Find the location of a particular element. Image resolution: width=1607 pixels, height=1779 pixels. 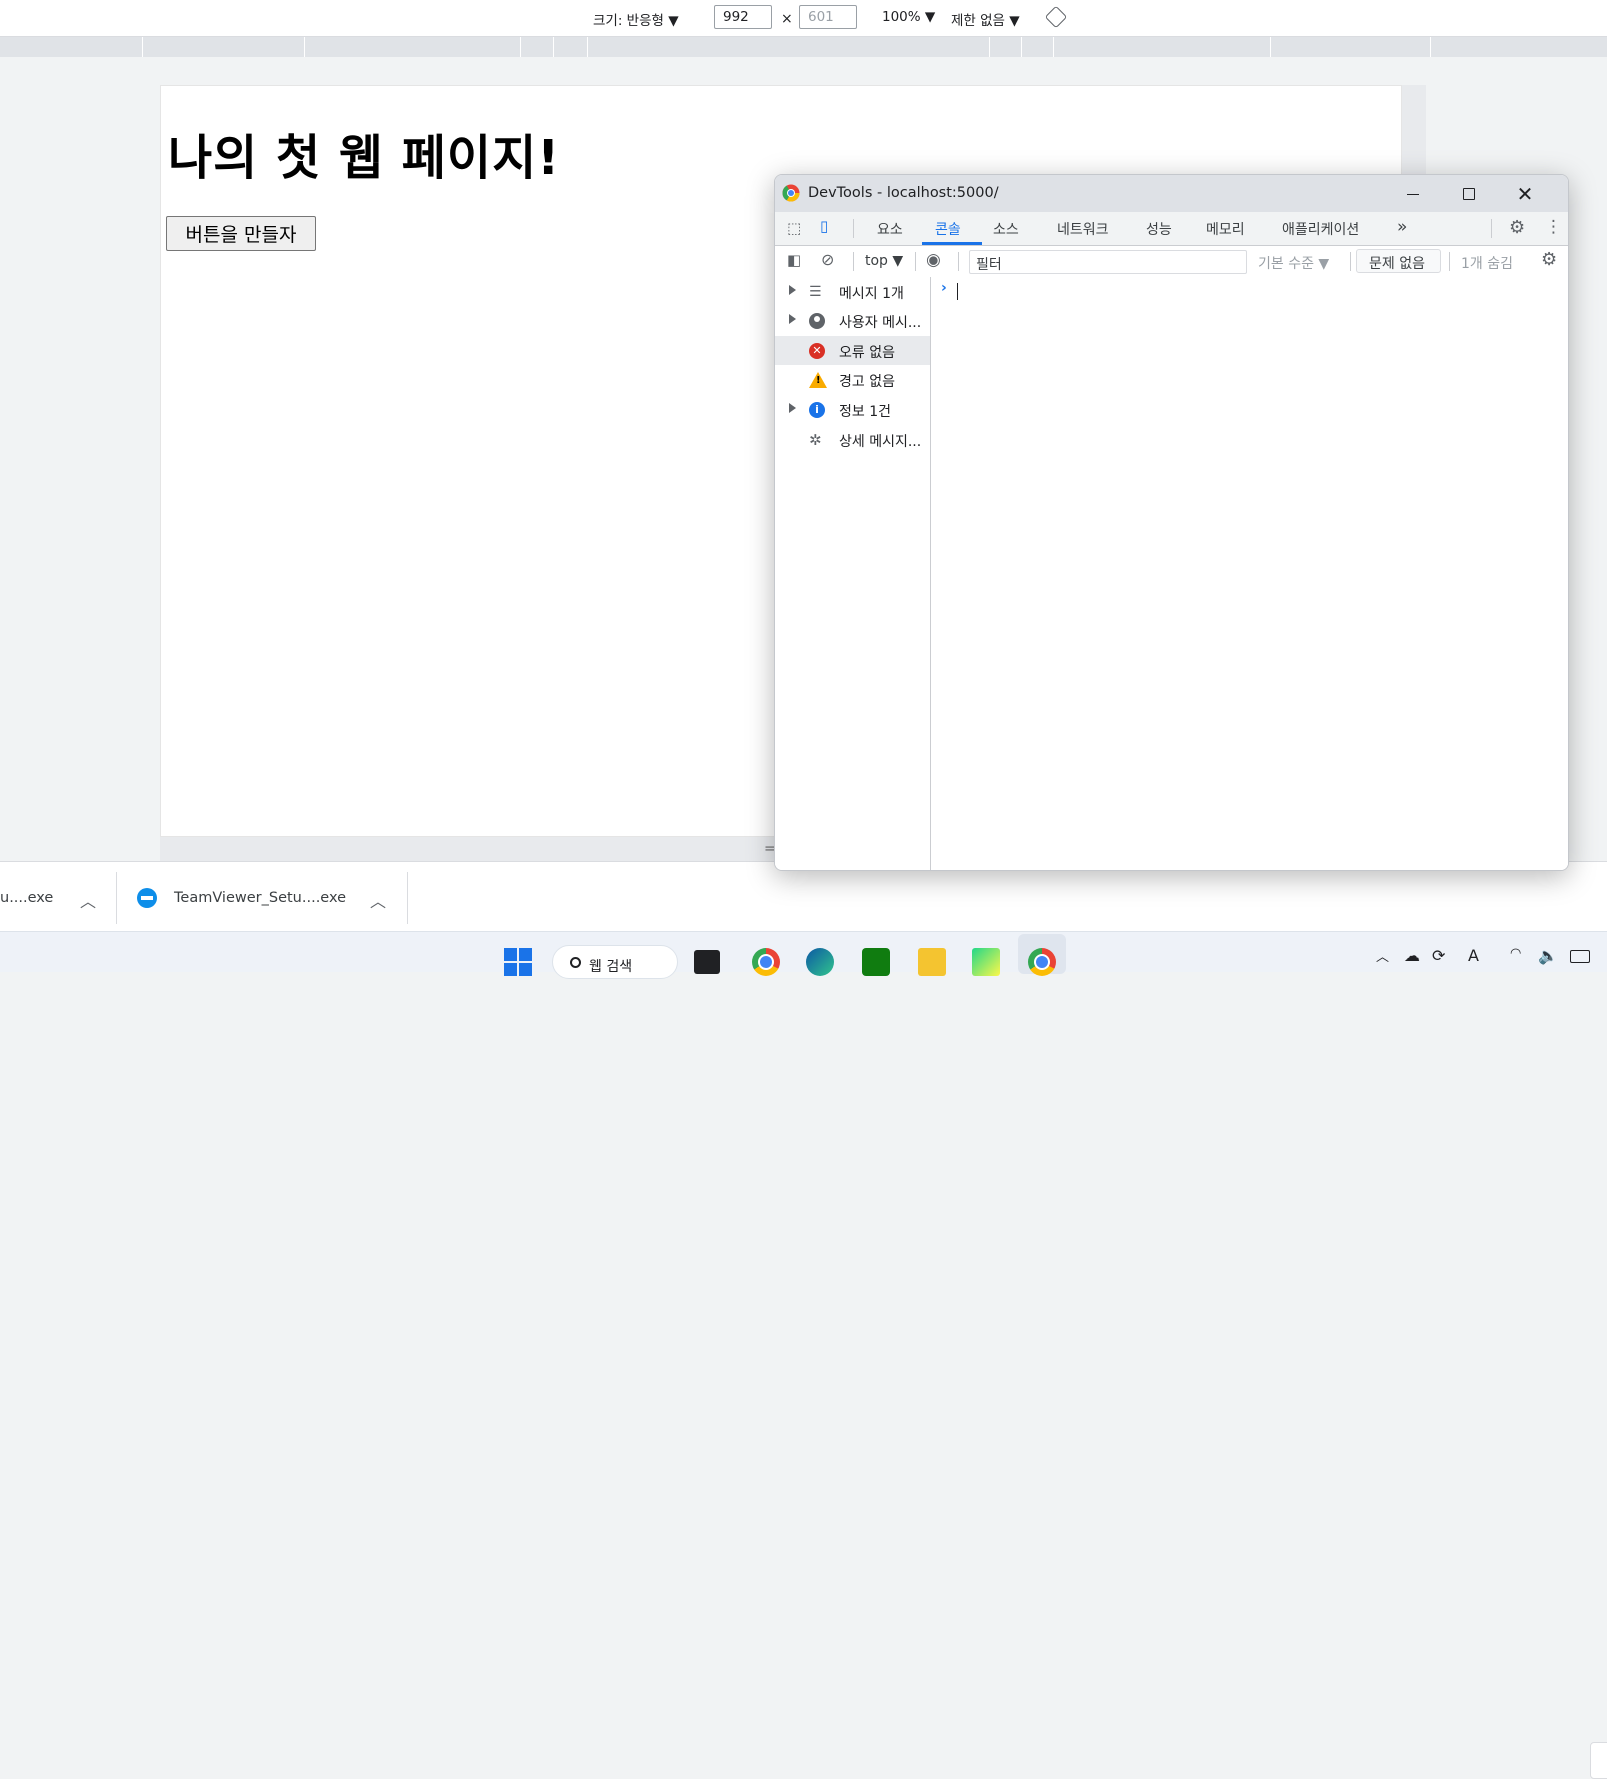

search-label: 웹 검색 is located at coordinates (611, 967).